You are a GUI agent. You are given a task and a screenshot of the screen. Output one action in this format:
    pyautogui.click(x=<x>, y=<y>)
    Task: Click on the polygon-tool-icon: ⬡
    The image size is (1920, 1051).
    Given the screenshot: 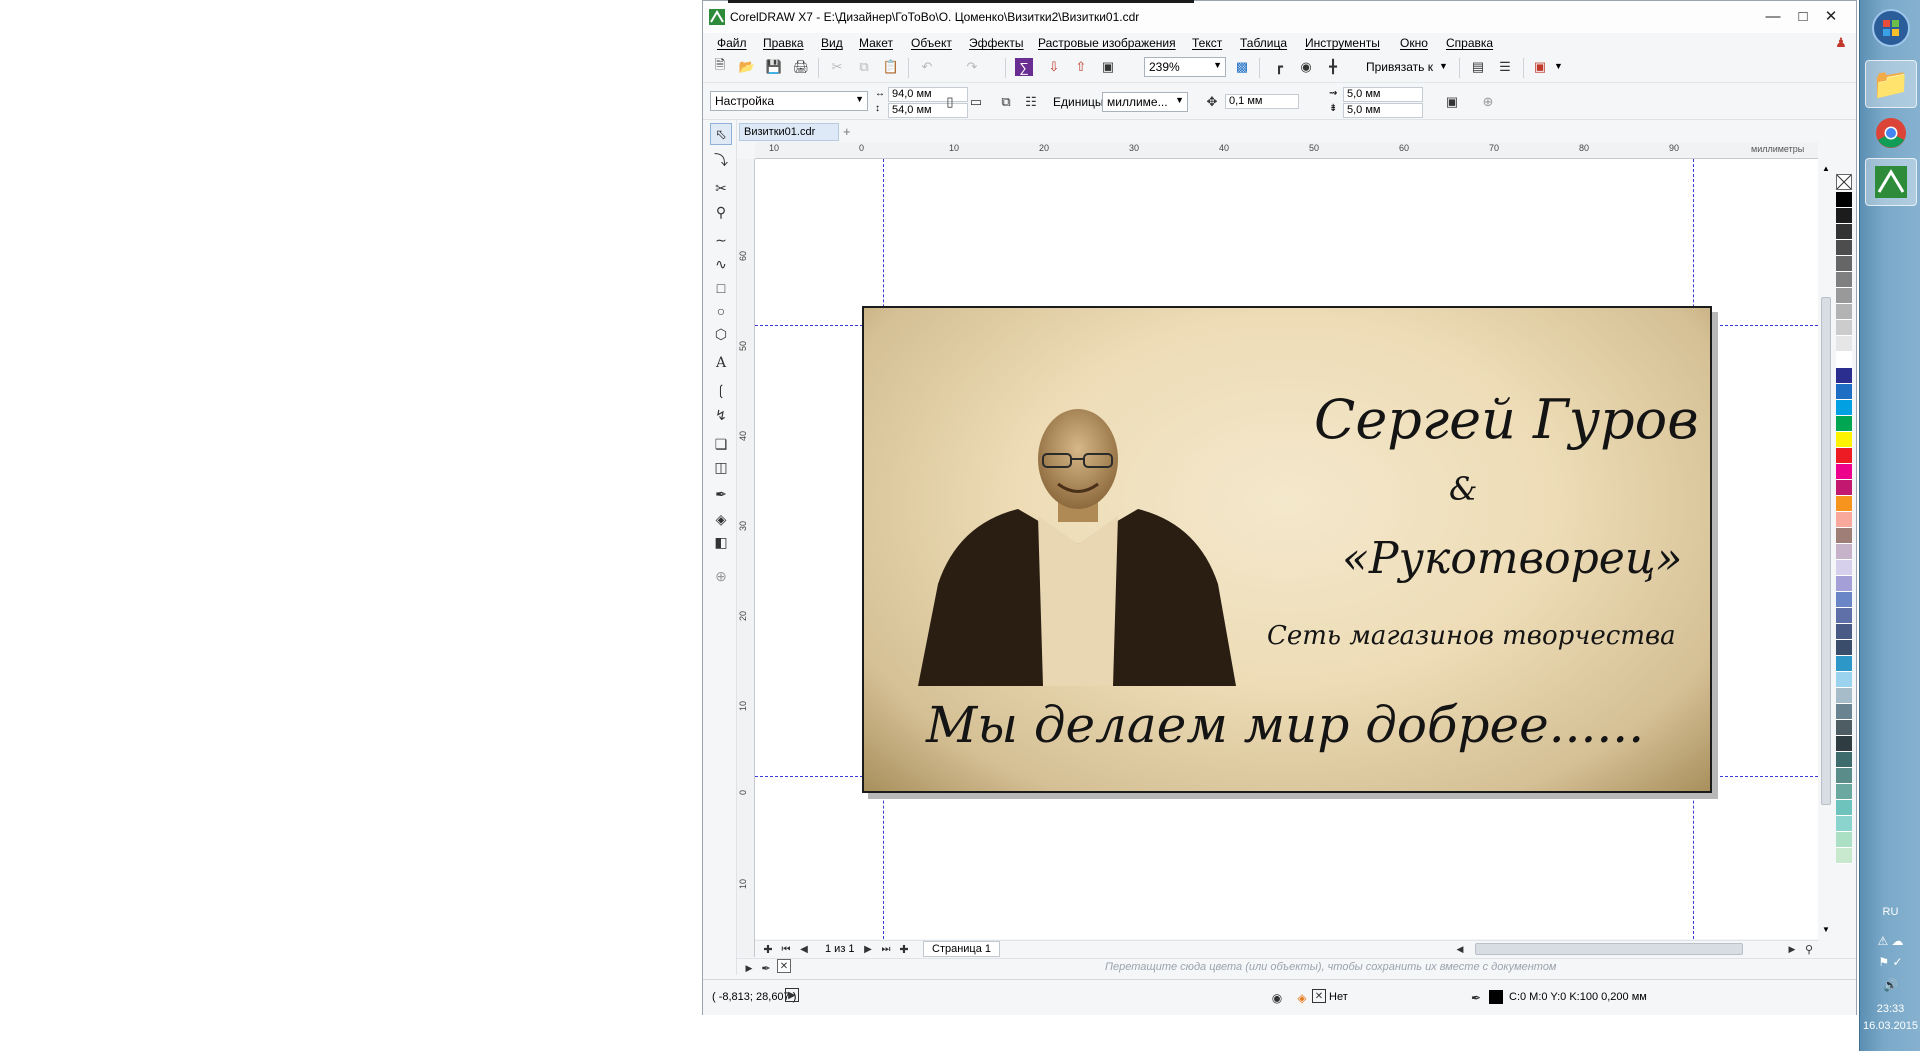 What is the action you would take?
    pyautogui.click(x=721, y=334)
    